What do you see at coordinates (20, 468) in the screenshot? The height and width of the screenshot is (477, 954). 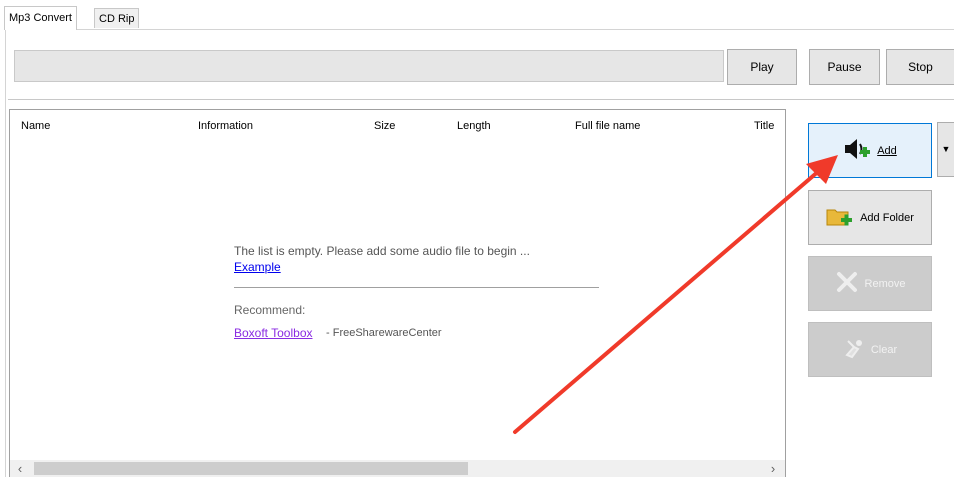 I see `chevron-left-icon: ‹` at bounding box center [20, 468].